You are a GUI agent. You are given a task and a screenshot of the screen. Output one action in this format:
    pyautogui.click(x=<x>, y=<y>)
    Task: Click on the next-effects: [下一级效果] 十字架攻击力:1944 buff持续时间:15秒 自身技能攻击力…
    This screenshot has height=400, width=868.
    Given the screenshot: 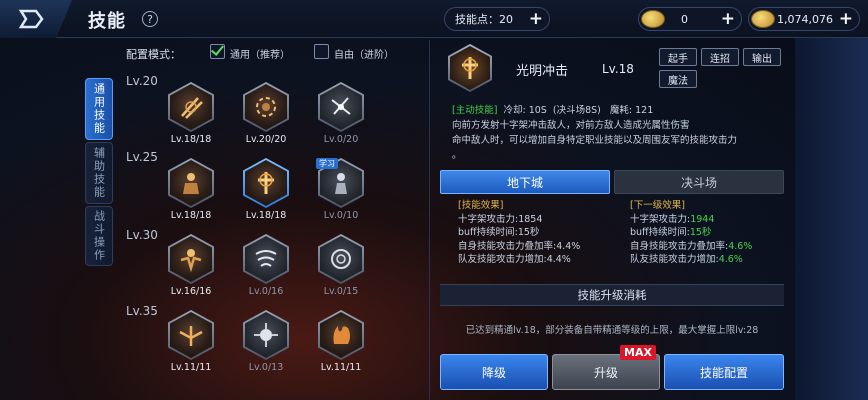 What is the action you would take?
    pyautogui.click(x=691, y=233)
    